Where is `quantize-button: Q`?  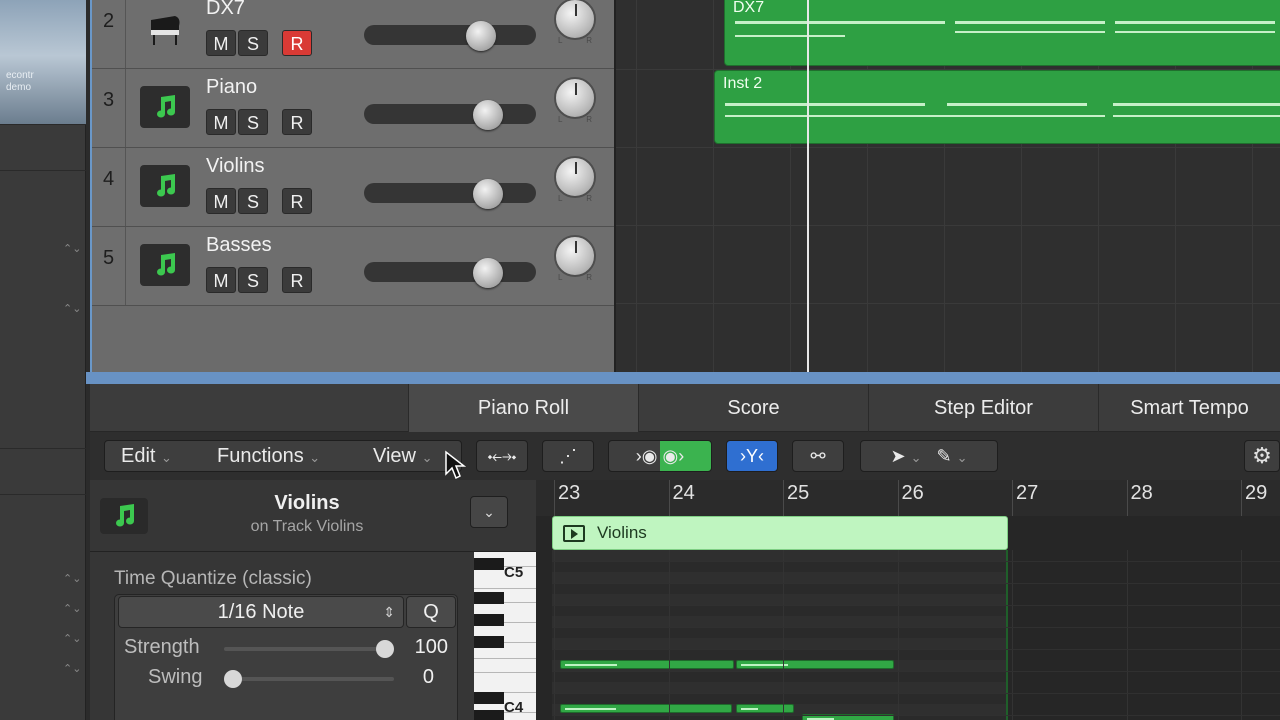 quantize-button: Q is located at coordinates (431, 612).